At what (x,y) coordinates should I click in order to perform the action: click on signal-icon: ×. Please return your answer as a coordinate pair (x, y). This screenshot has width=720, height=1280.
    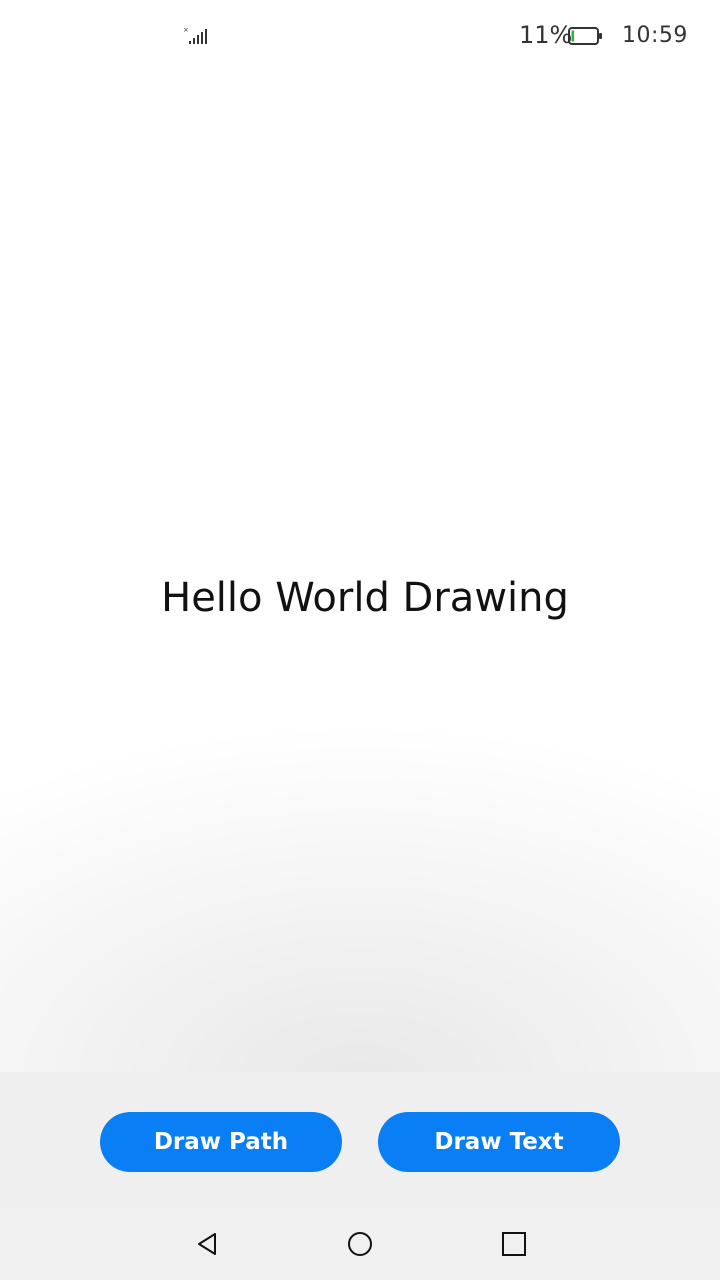
    Looking at the image, I should click on (195, 35).